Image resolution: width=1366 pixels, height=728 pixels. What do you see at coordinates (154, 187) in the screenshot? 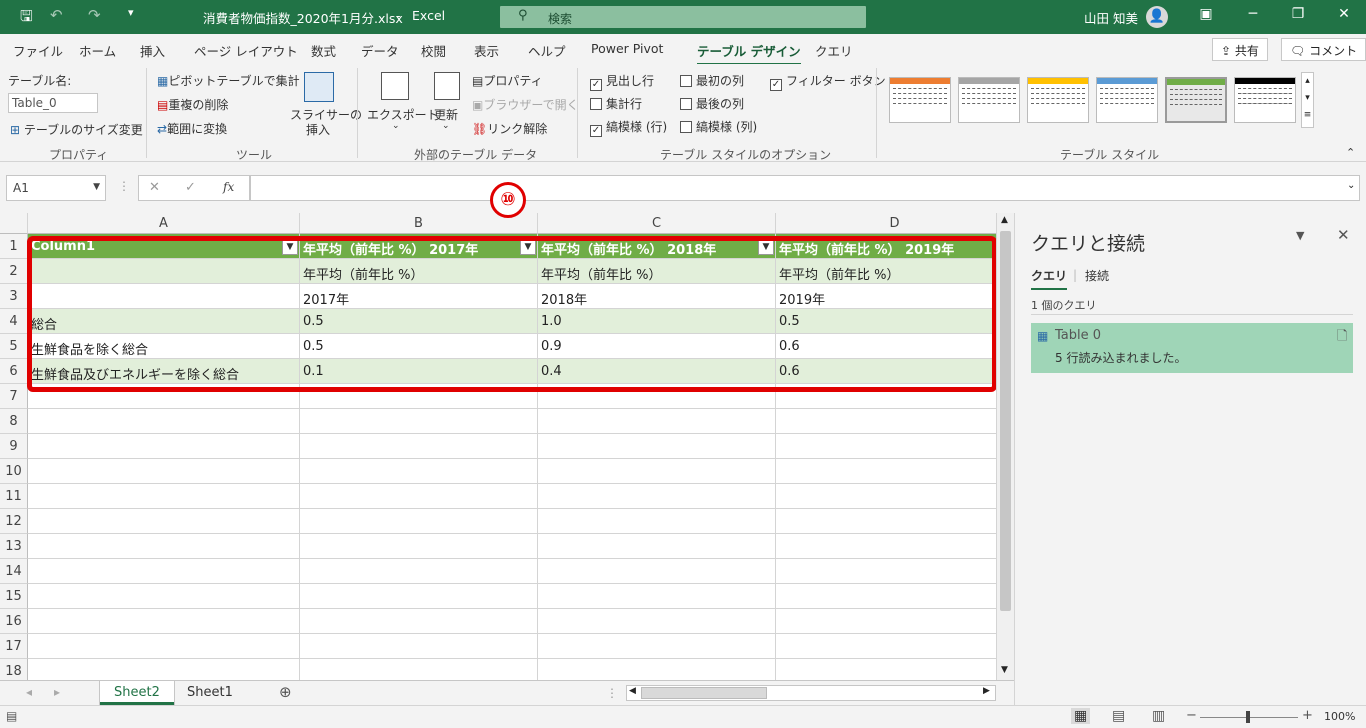
I see `cancel-icon: ✕` at bounding box center [154, 187].